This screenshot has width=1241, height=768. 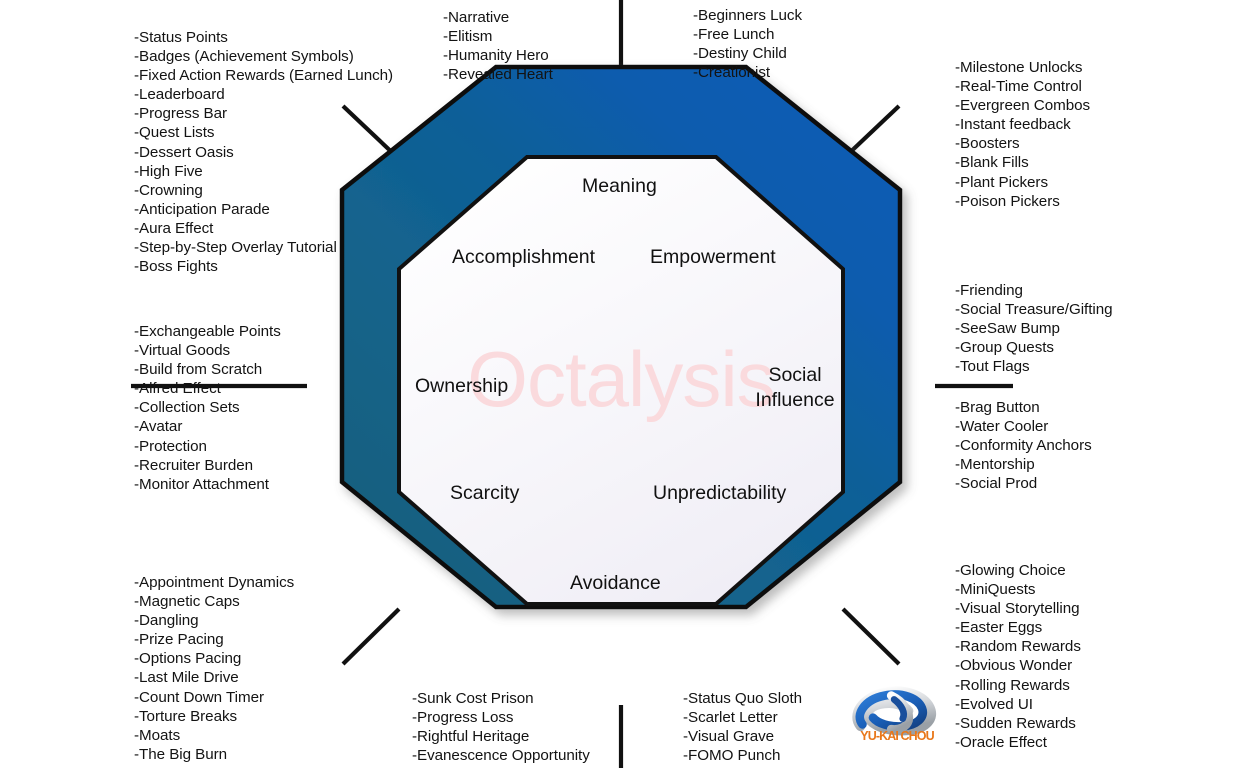 I want to click on core-drive-label-scarcity: Scarcity, so click(x=485, y=493).